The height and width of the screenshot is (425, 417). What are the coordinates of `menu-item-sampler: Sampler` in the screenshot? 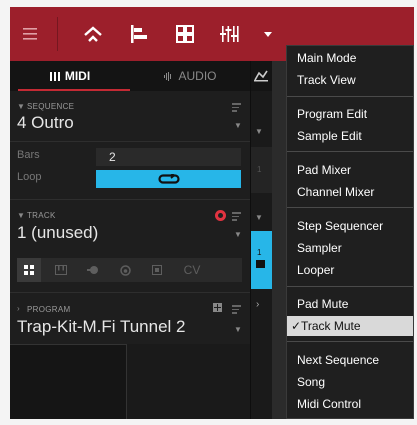 It's located at (350, 248).